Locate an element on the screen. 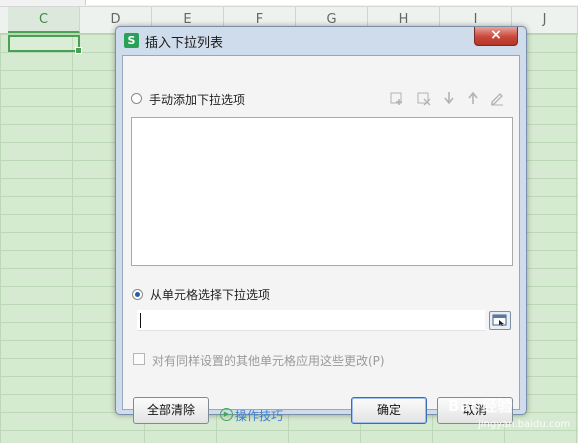 This screenshot has width=578, height=443. edit-item-icon is located at coordinates (497, 98).